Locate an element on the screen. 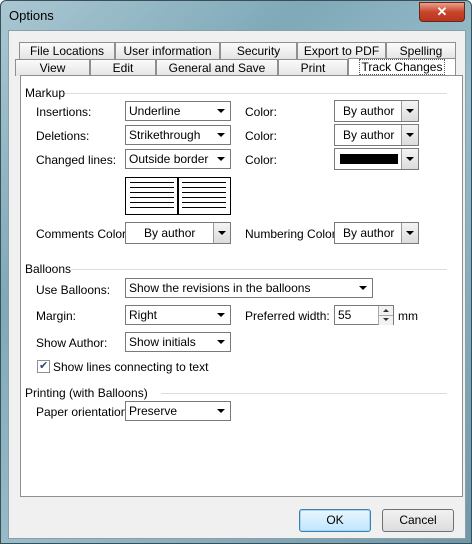  numbering-color-value: By author is located at coordinates (369, 233).